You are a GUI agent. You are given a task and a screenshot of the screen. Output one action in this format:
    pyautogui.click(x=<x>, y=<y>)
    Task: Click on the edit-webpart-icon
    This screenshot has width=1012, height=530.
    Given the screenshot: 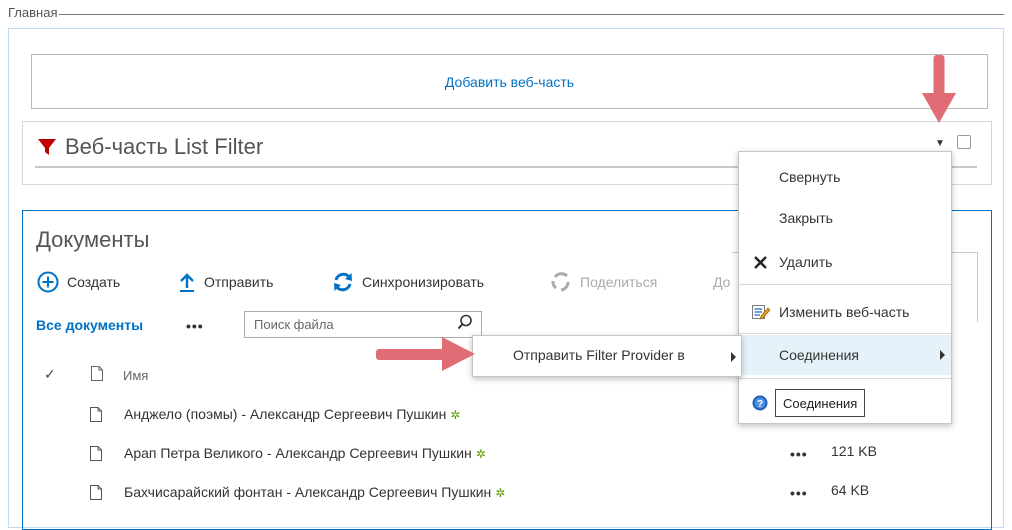 What is the action you would take?
    pyautogui.click(x=761, y=312)
    